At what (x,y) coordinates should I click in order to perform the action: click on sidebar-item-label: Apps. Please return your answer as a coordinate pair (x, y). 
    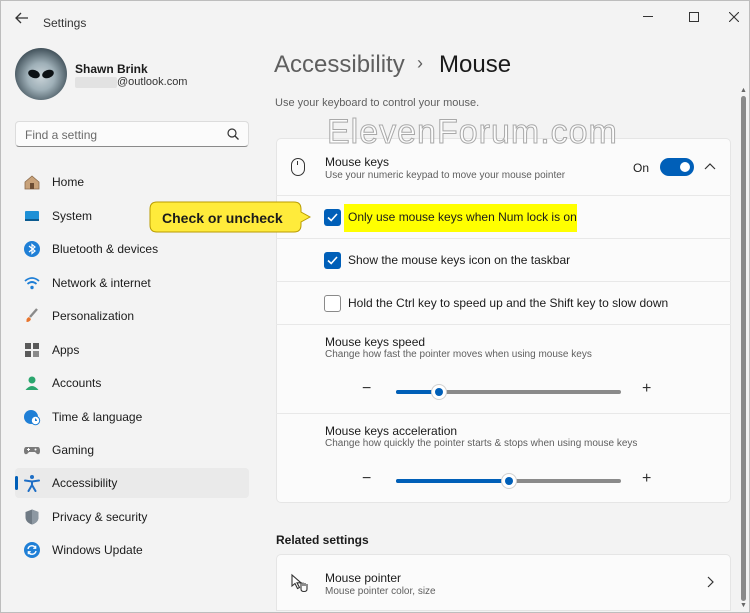
    Looking at the image, I should click on (66, 350).